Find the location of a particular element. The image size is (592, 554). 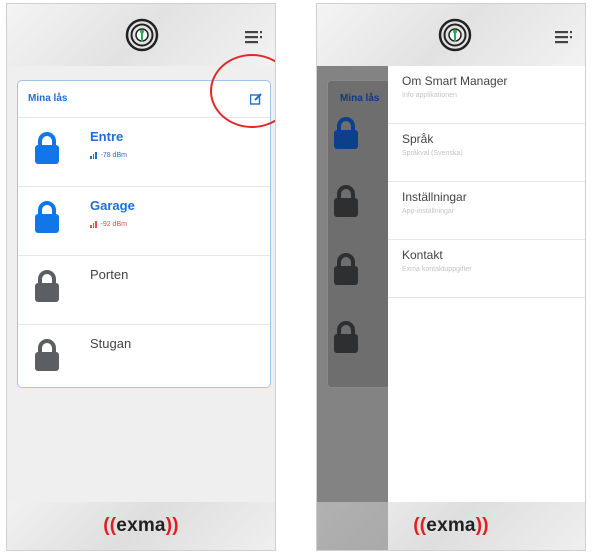

signal-value: -92 dBm is located at coordinates (113, 224).